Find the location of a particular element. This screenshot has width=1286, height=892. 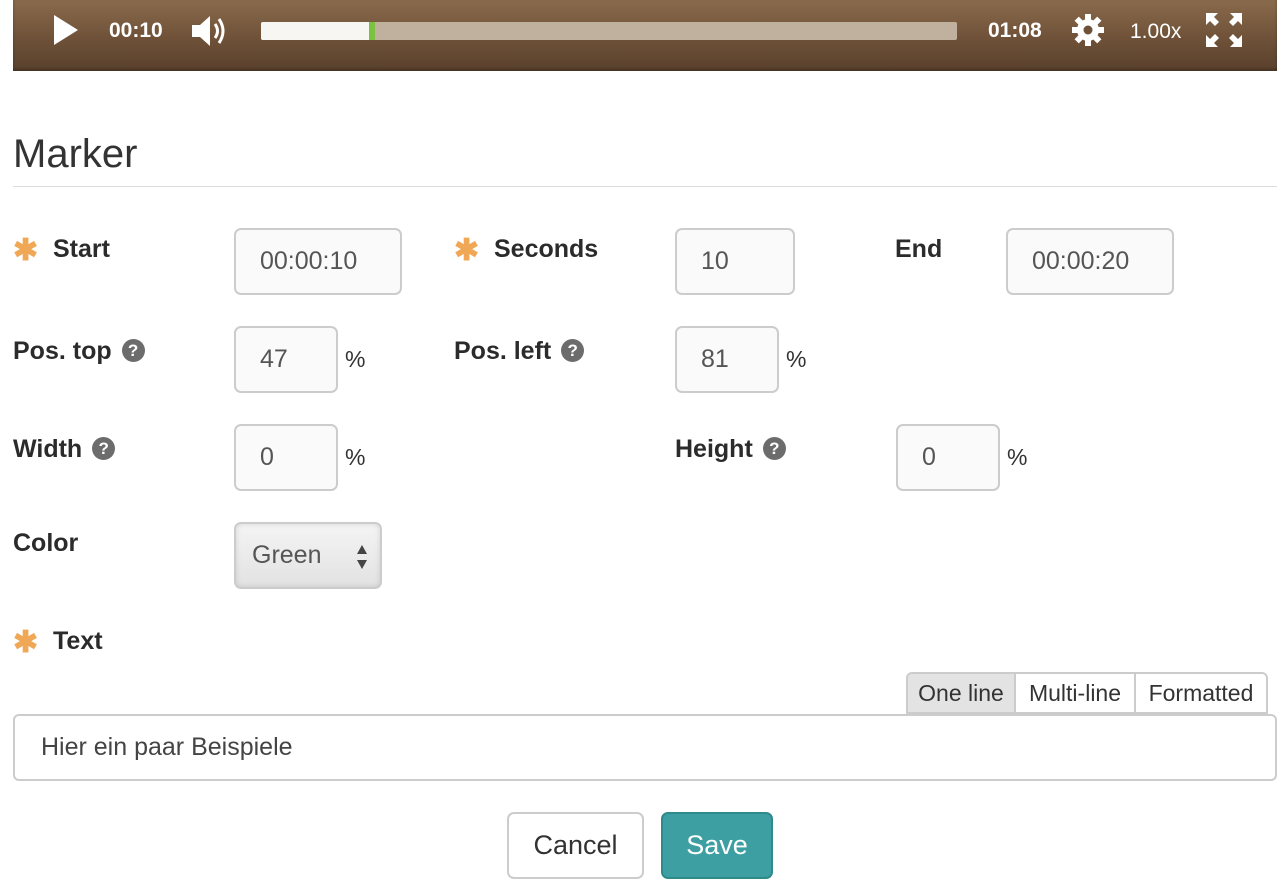

color-select-value: Green is located at coordinates (287, 555).